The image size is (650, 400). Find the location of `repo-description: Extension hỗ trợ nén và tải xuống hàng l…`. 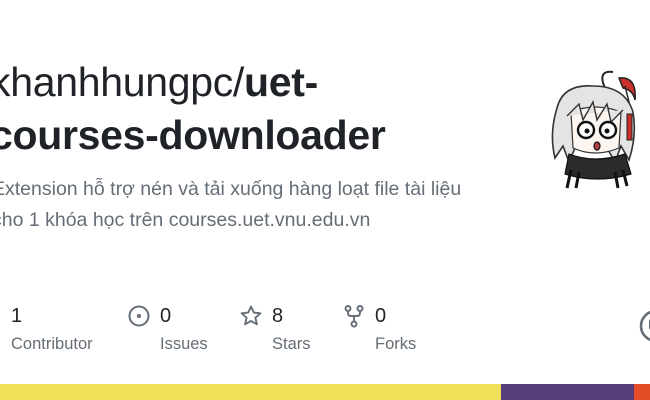

repo-description: Extension hỗ trợ nén và tải xuống hàng l… is located at coordinates (231, 204).